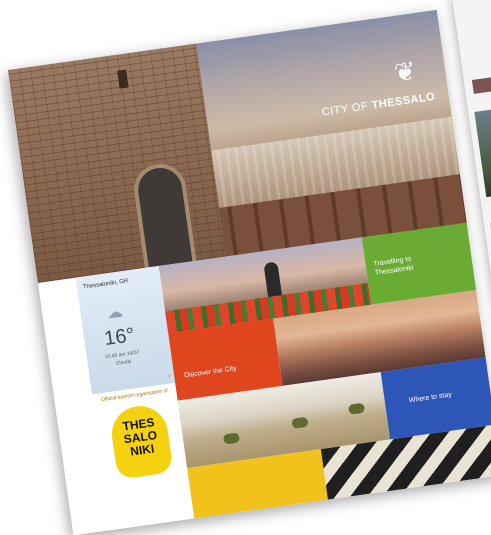  I want to click on brand-name: THESSALO, so click(403, 101).